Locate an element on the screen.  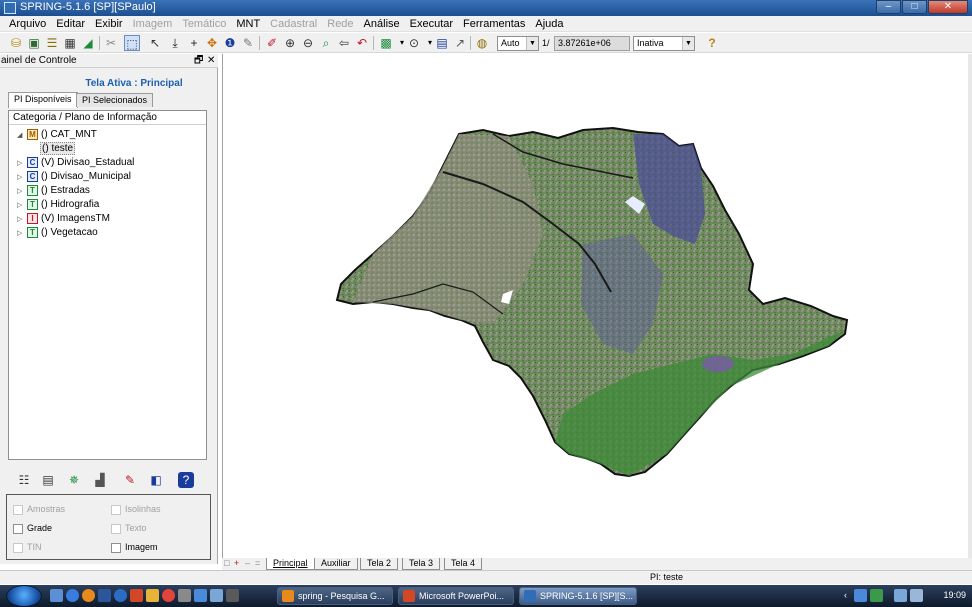
tree-node-estradas: ▷ T() Estradas is located at coordinates (53, 190).